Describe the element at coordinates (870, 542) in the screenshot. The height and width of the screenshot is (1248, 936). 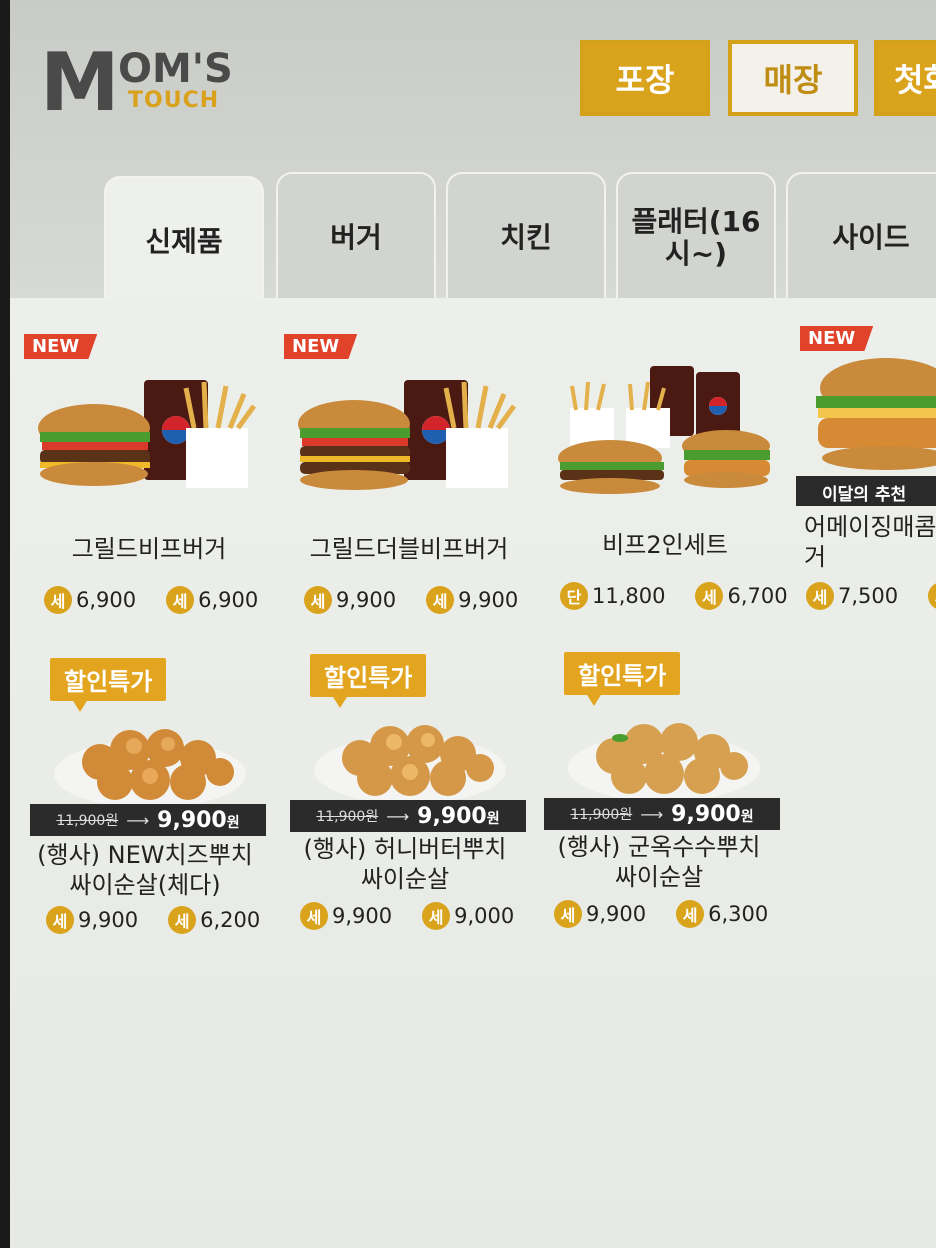
I see `product-name: 어메이징매콤 거` at that location.